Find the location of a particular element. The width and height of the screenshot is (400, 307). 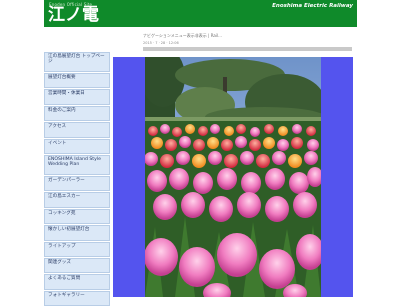

breadcrumb-sub: 2015 · 7 · 28 · 12:06 is located at coordinates (161, 43).